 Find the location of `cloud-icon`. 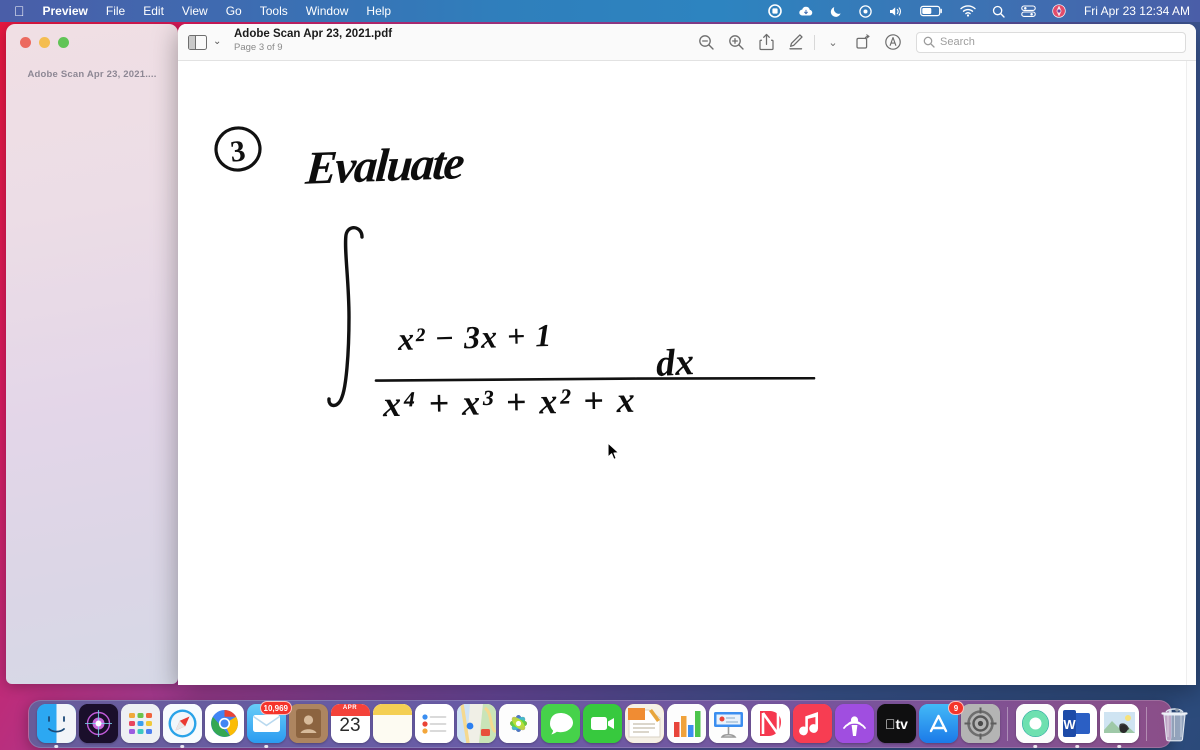

cloud-icon is located at coordinates (806, 11).